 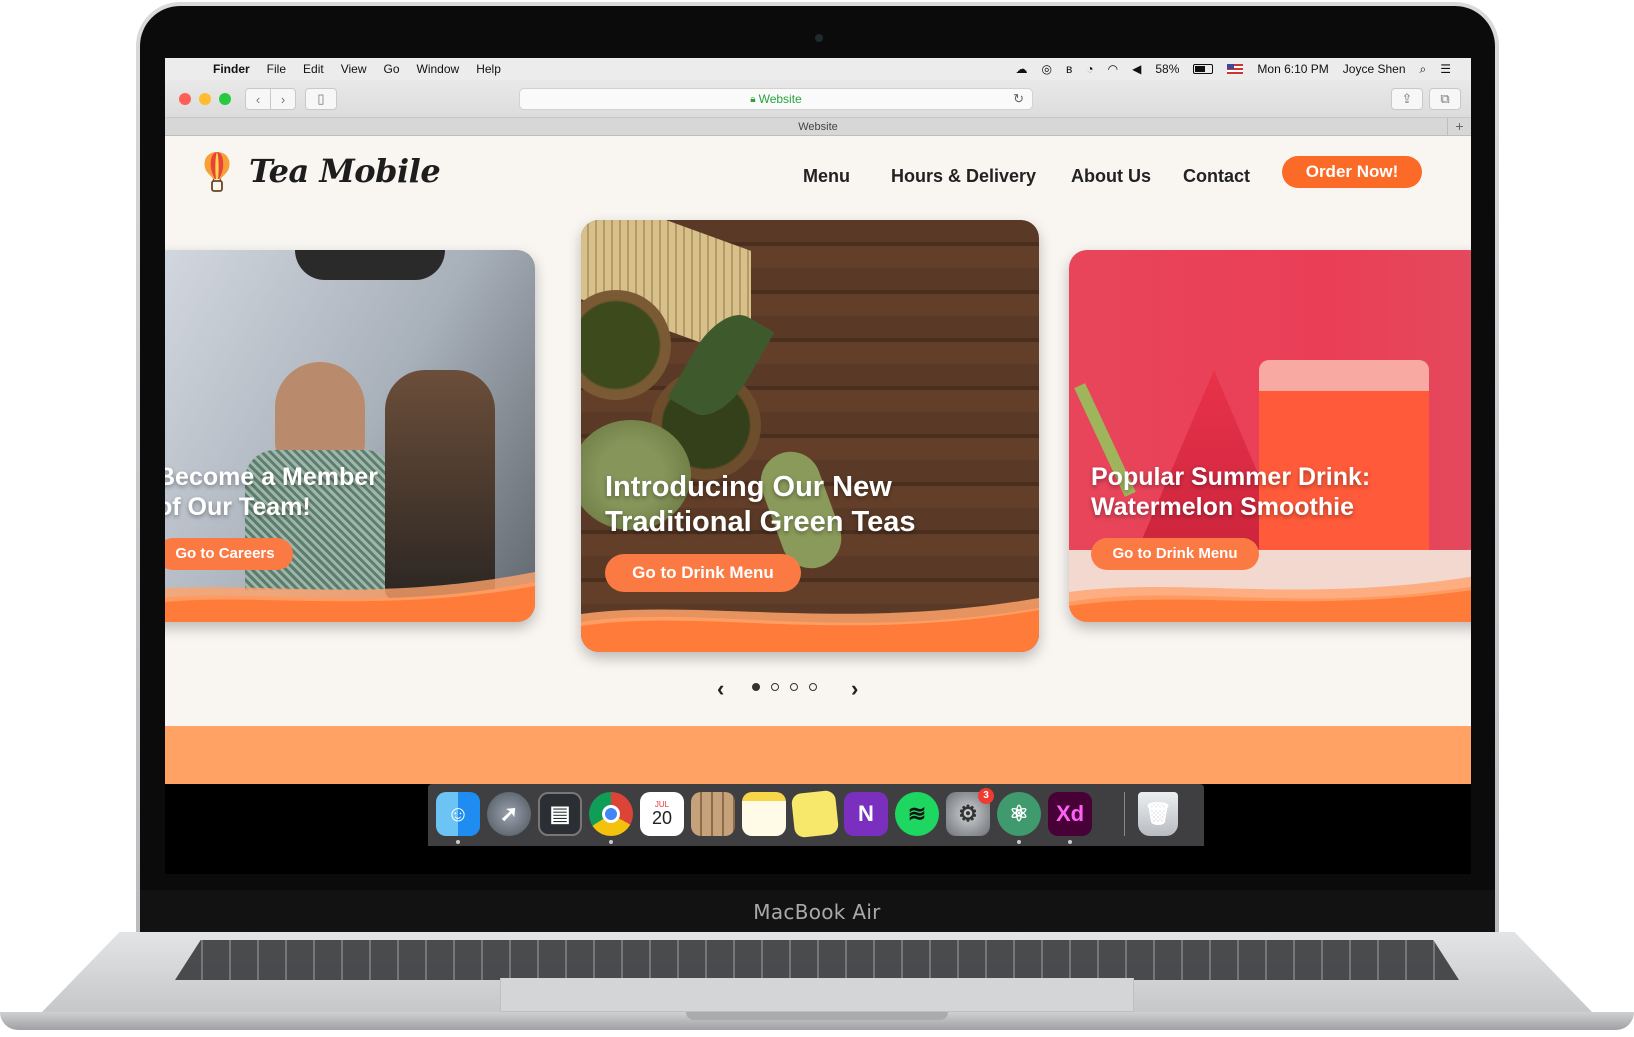 What do you see at coordinates (217, 172) in the screenshot?
I see `hot-air-balloon-logo-icon` at bounding box center [217, 172].